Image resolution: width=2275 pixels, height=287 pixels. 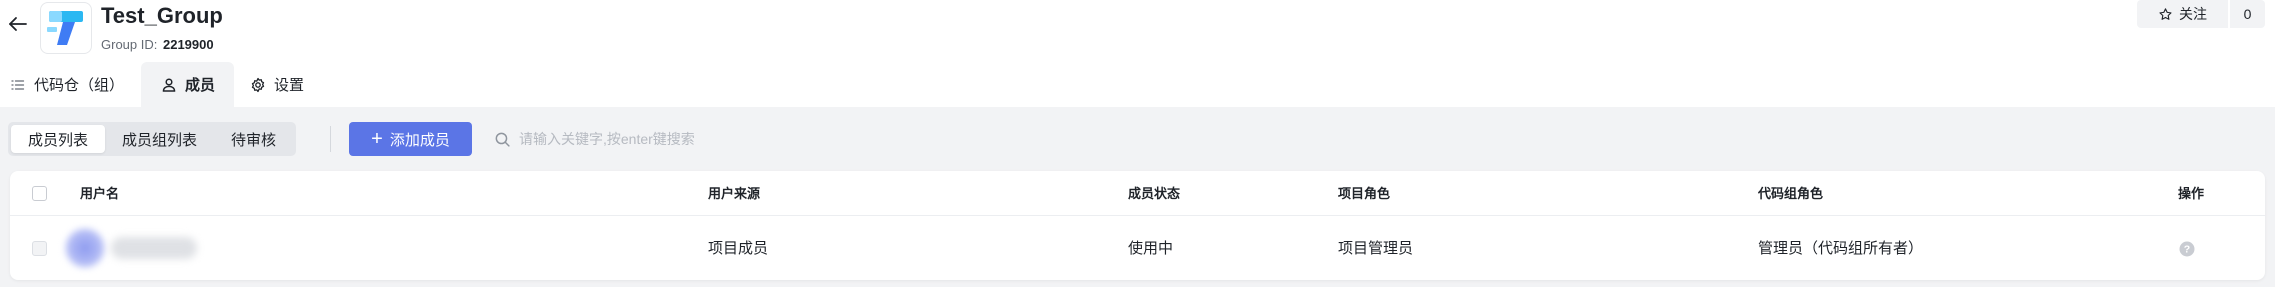 What do you see at coordinates (2193, 14) in the screenshot?
I see `follow-label: 关注` at bounding box center [2193, 14].